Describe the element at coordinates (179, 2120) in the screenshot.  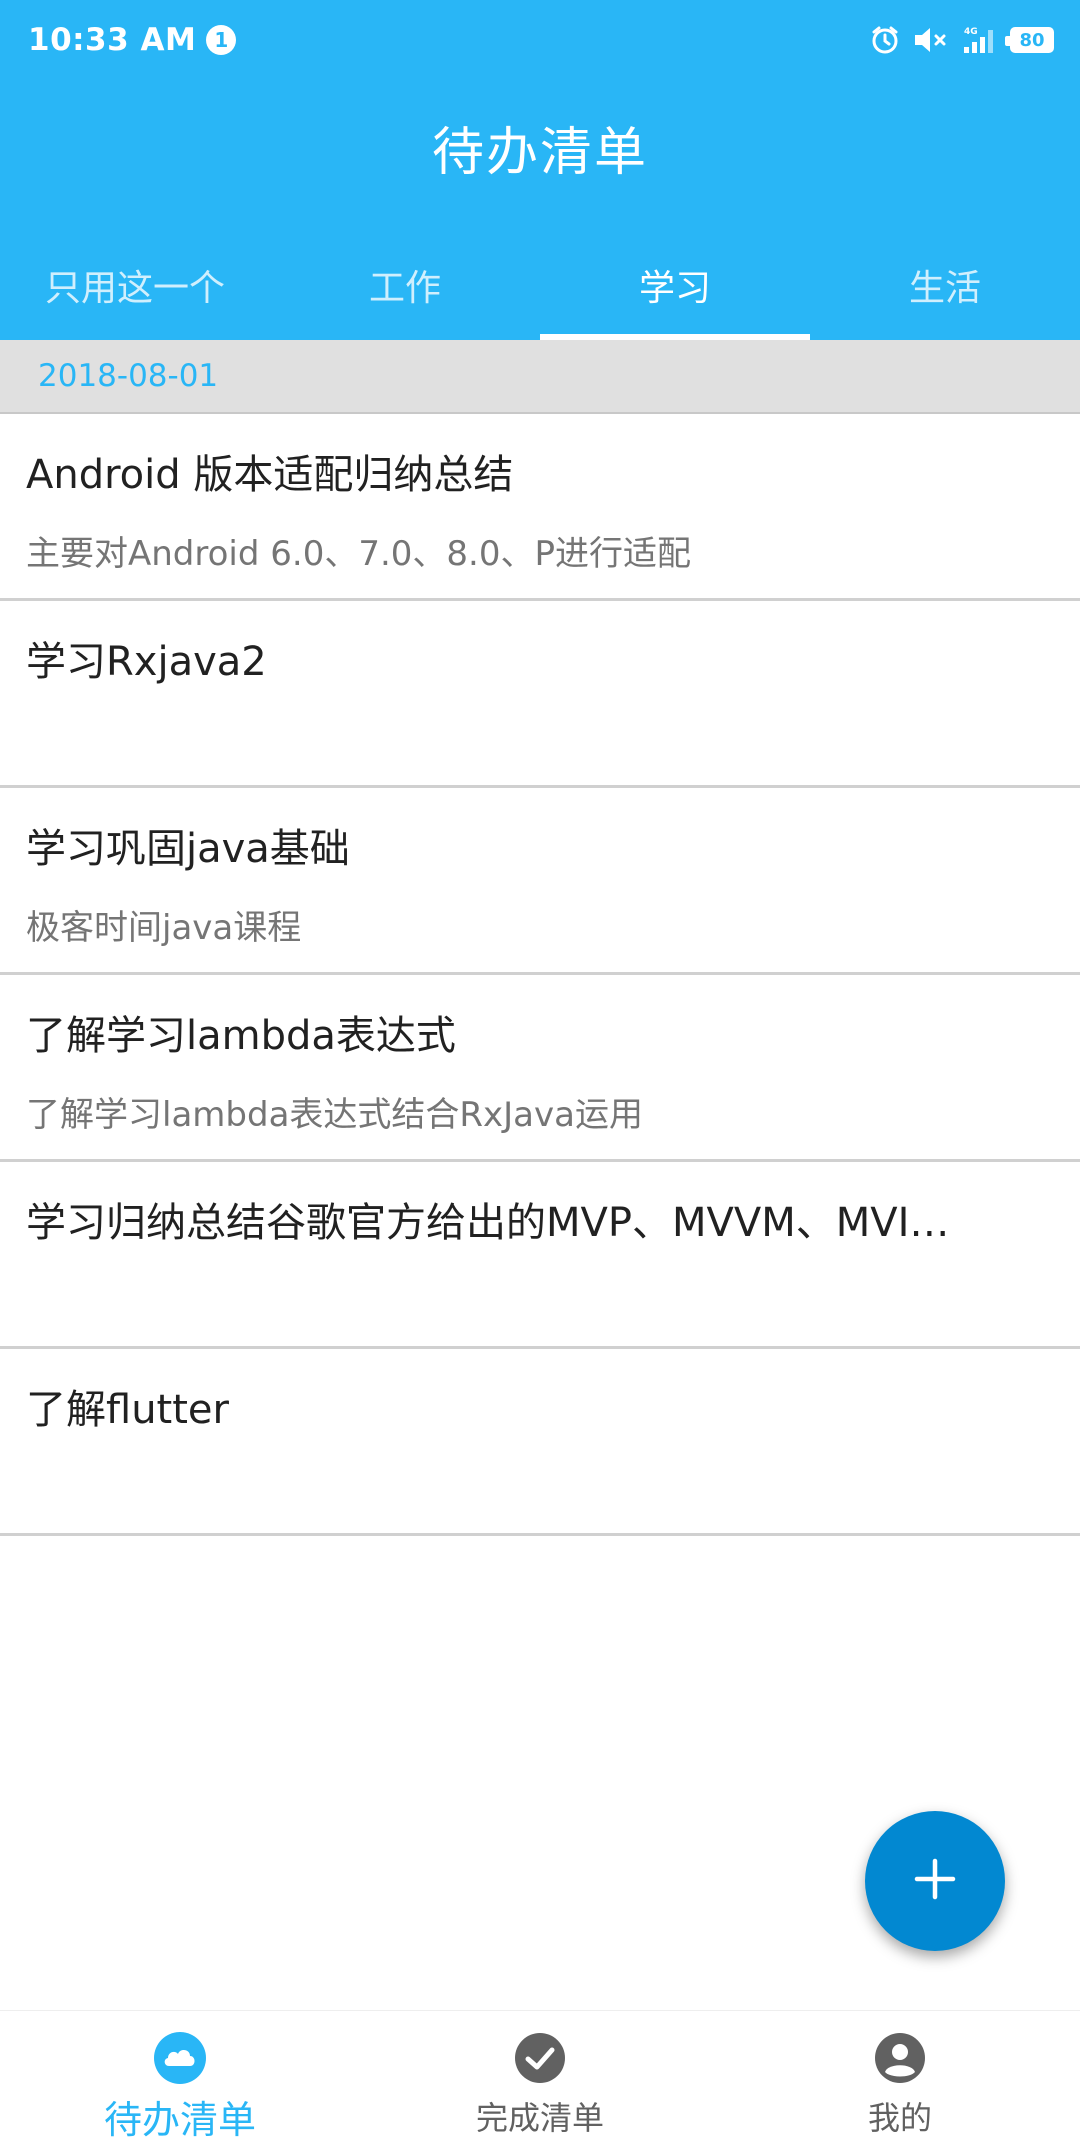
I see `nav-label-todo: 待办清单` at that location.